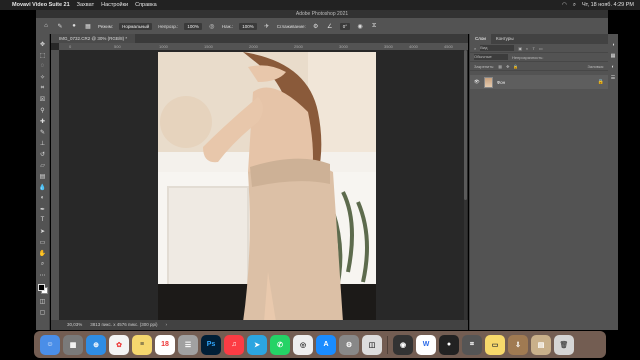  I want to click on more-tools-icon: ⋯, so click(43, 275).